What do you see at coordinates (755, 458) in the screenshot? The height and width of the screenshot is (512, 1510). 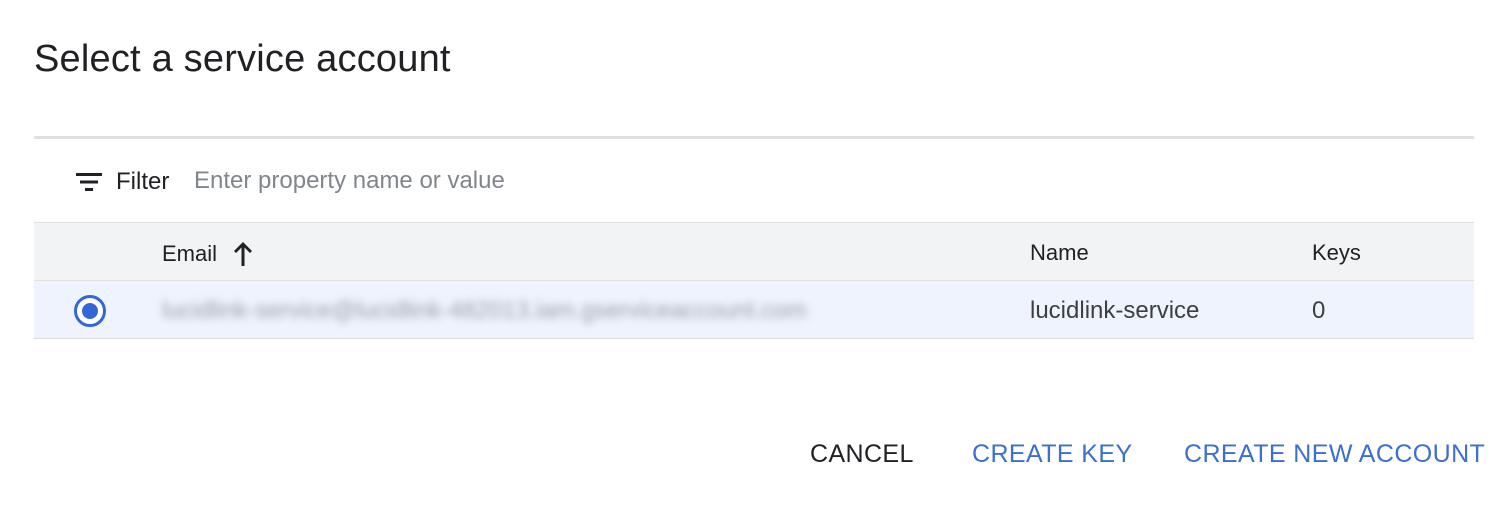 I see `dialog-actions: CANCEL CREATE KEY CREATE NEW ACCOUNT` at bounding box center [755, 458].